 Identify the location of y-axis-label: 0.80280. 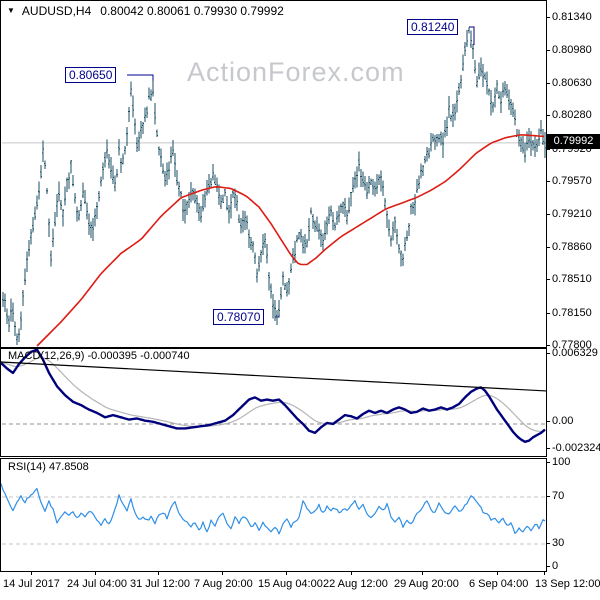
(572, 115).